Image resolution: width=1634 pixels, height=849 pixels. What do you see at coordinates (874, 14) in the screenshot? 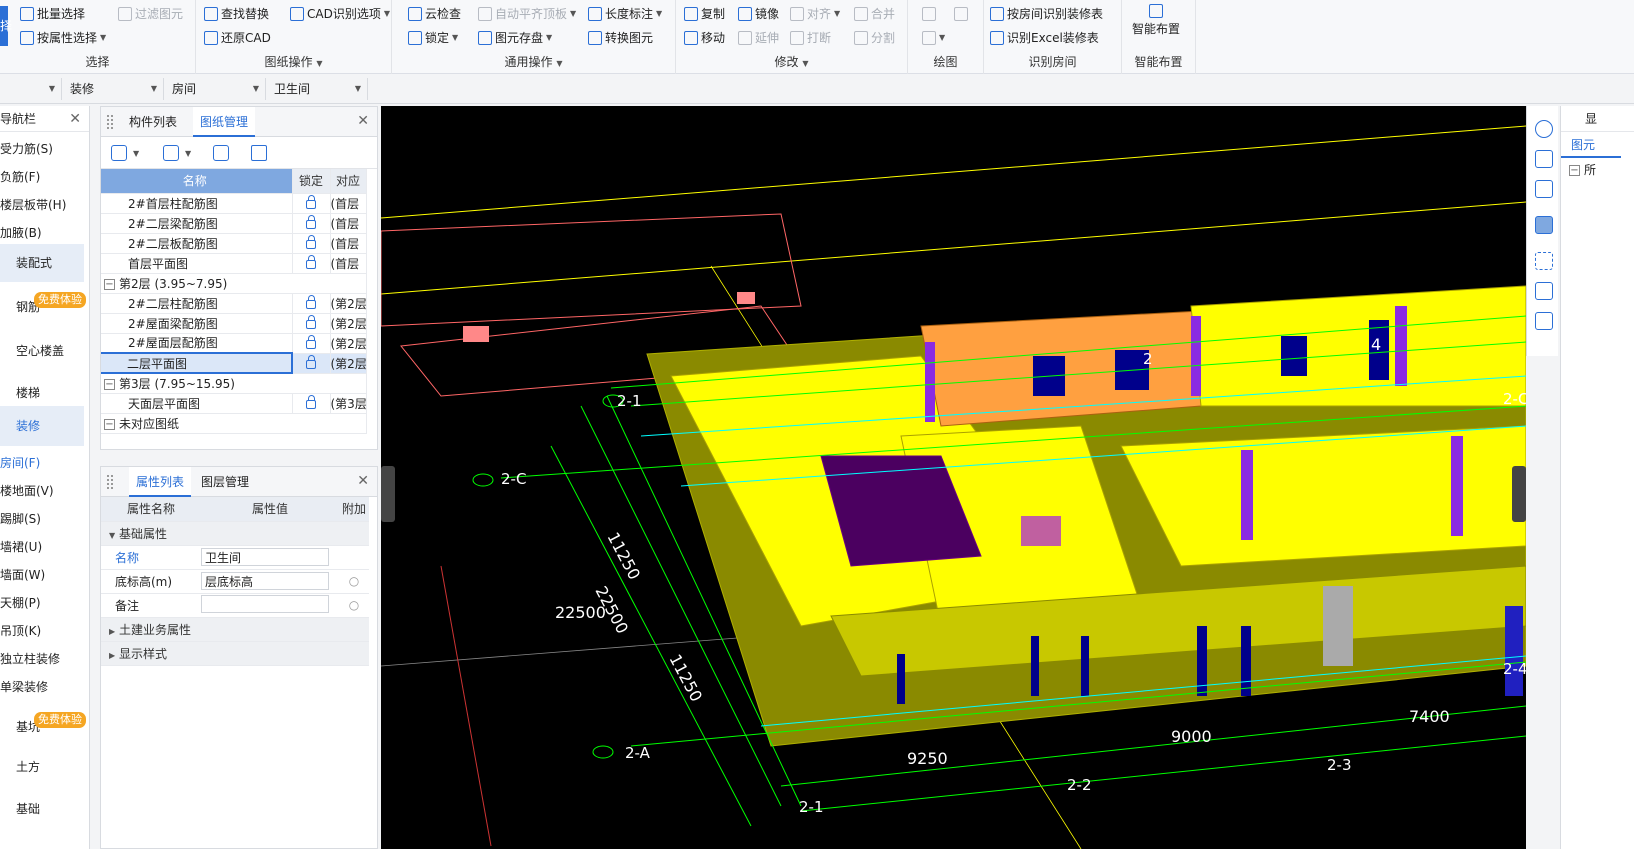
I see `merge-button: 合并` at bounding box center [874, 14].